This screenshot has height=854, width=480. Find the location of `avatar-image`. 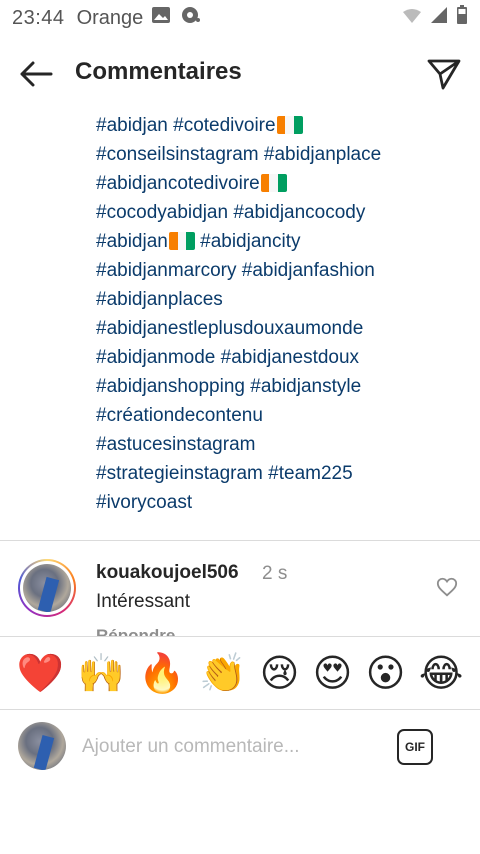

avatar-image is located at coordinates (47, 588).